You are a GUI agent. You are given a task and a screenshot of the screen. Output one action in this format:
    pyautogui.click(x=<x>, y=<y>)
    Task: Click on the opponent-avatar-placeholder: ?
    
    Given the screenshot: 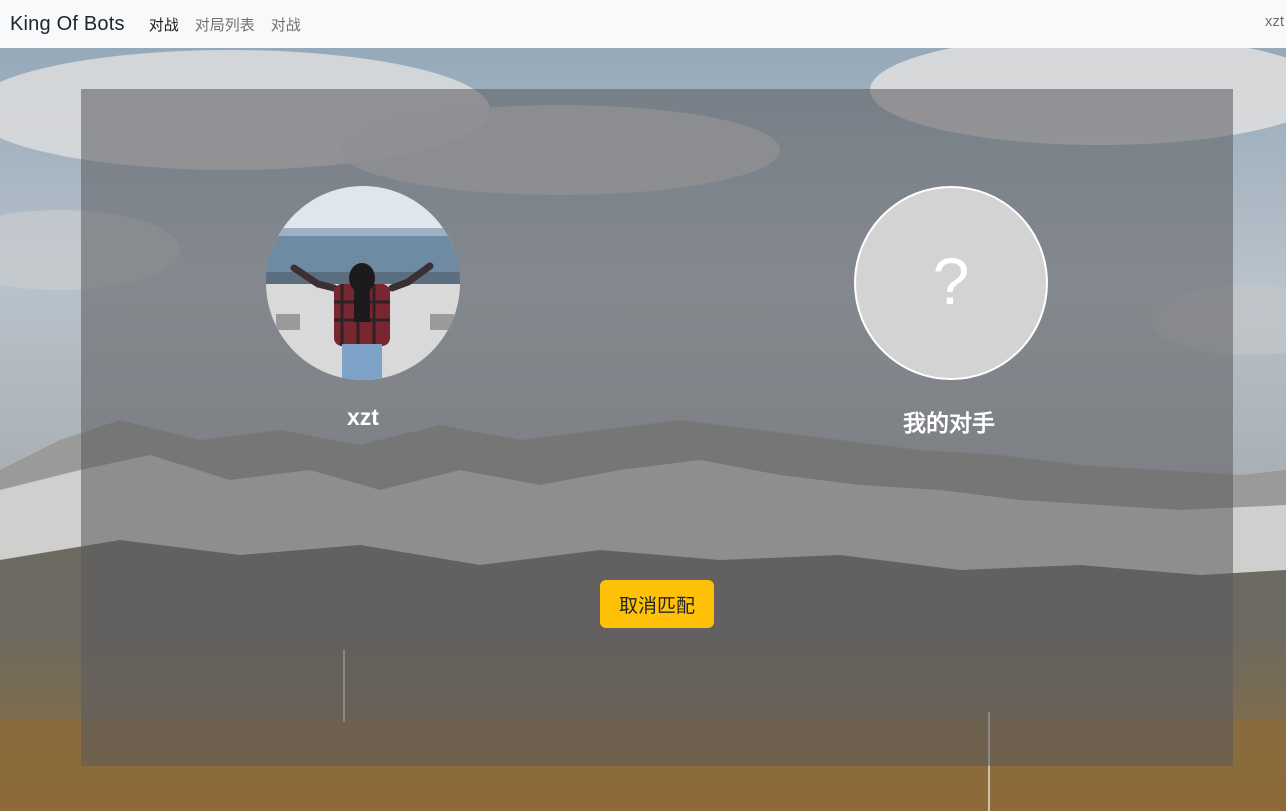 What is the action you would take?
    pyautogui.click(x=951, y=283)
    